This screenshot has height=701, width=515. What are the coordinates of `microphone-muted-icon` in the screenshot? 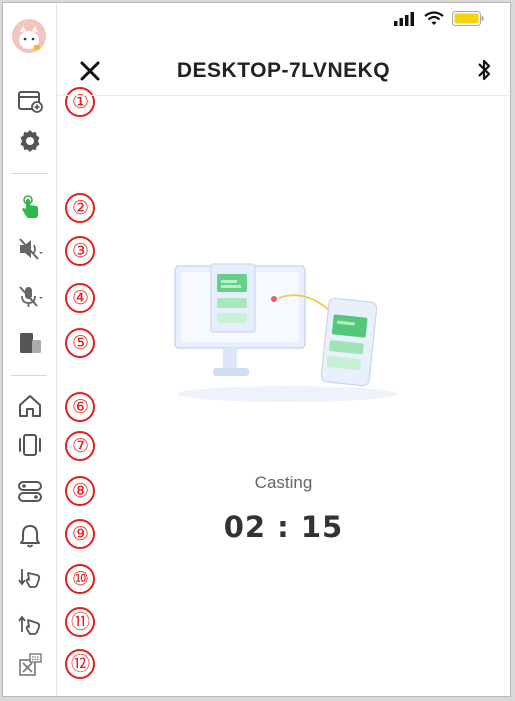 It's located at (30, 297).